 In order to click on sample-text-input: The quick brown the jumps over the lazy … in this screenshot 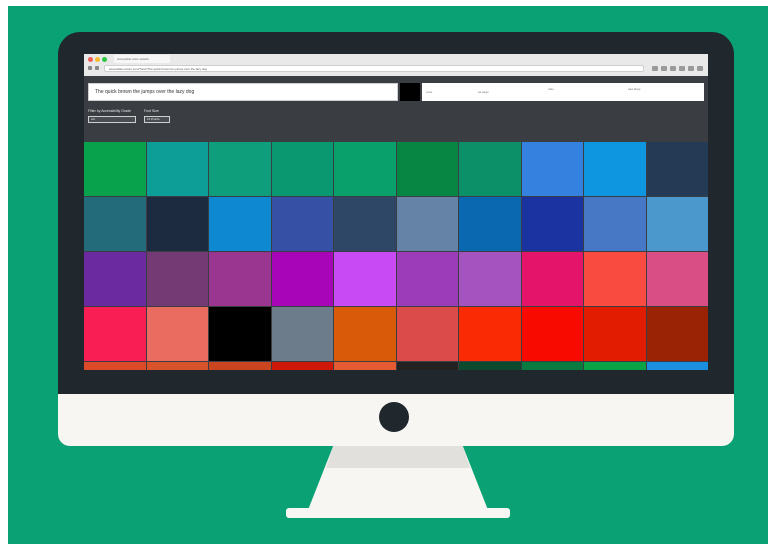, I will do `click(243, 92)`.